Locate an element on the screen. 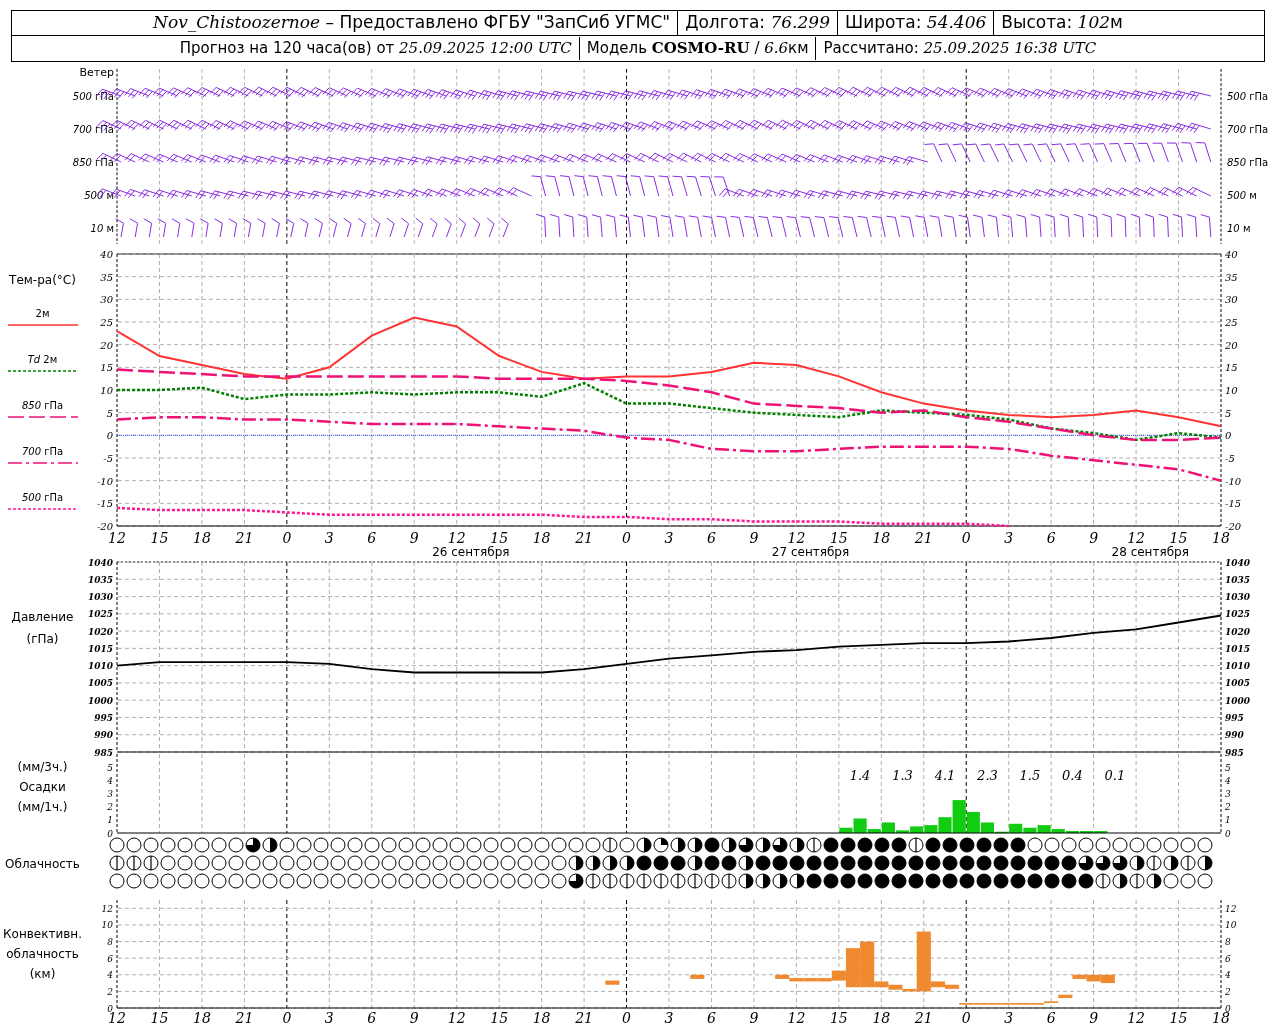 The width and height of the screenshot is (1280, 1024). header-text: Прогноз на 120 часа(ов) от 25.09.2025 12:00 UTC is located at coordinates (375, 49).